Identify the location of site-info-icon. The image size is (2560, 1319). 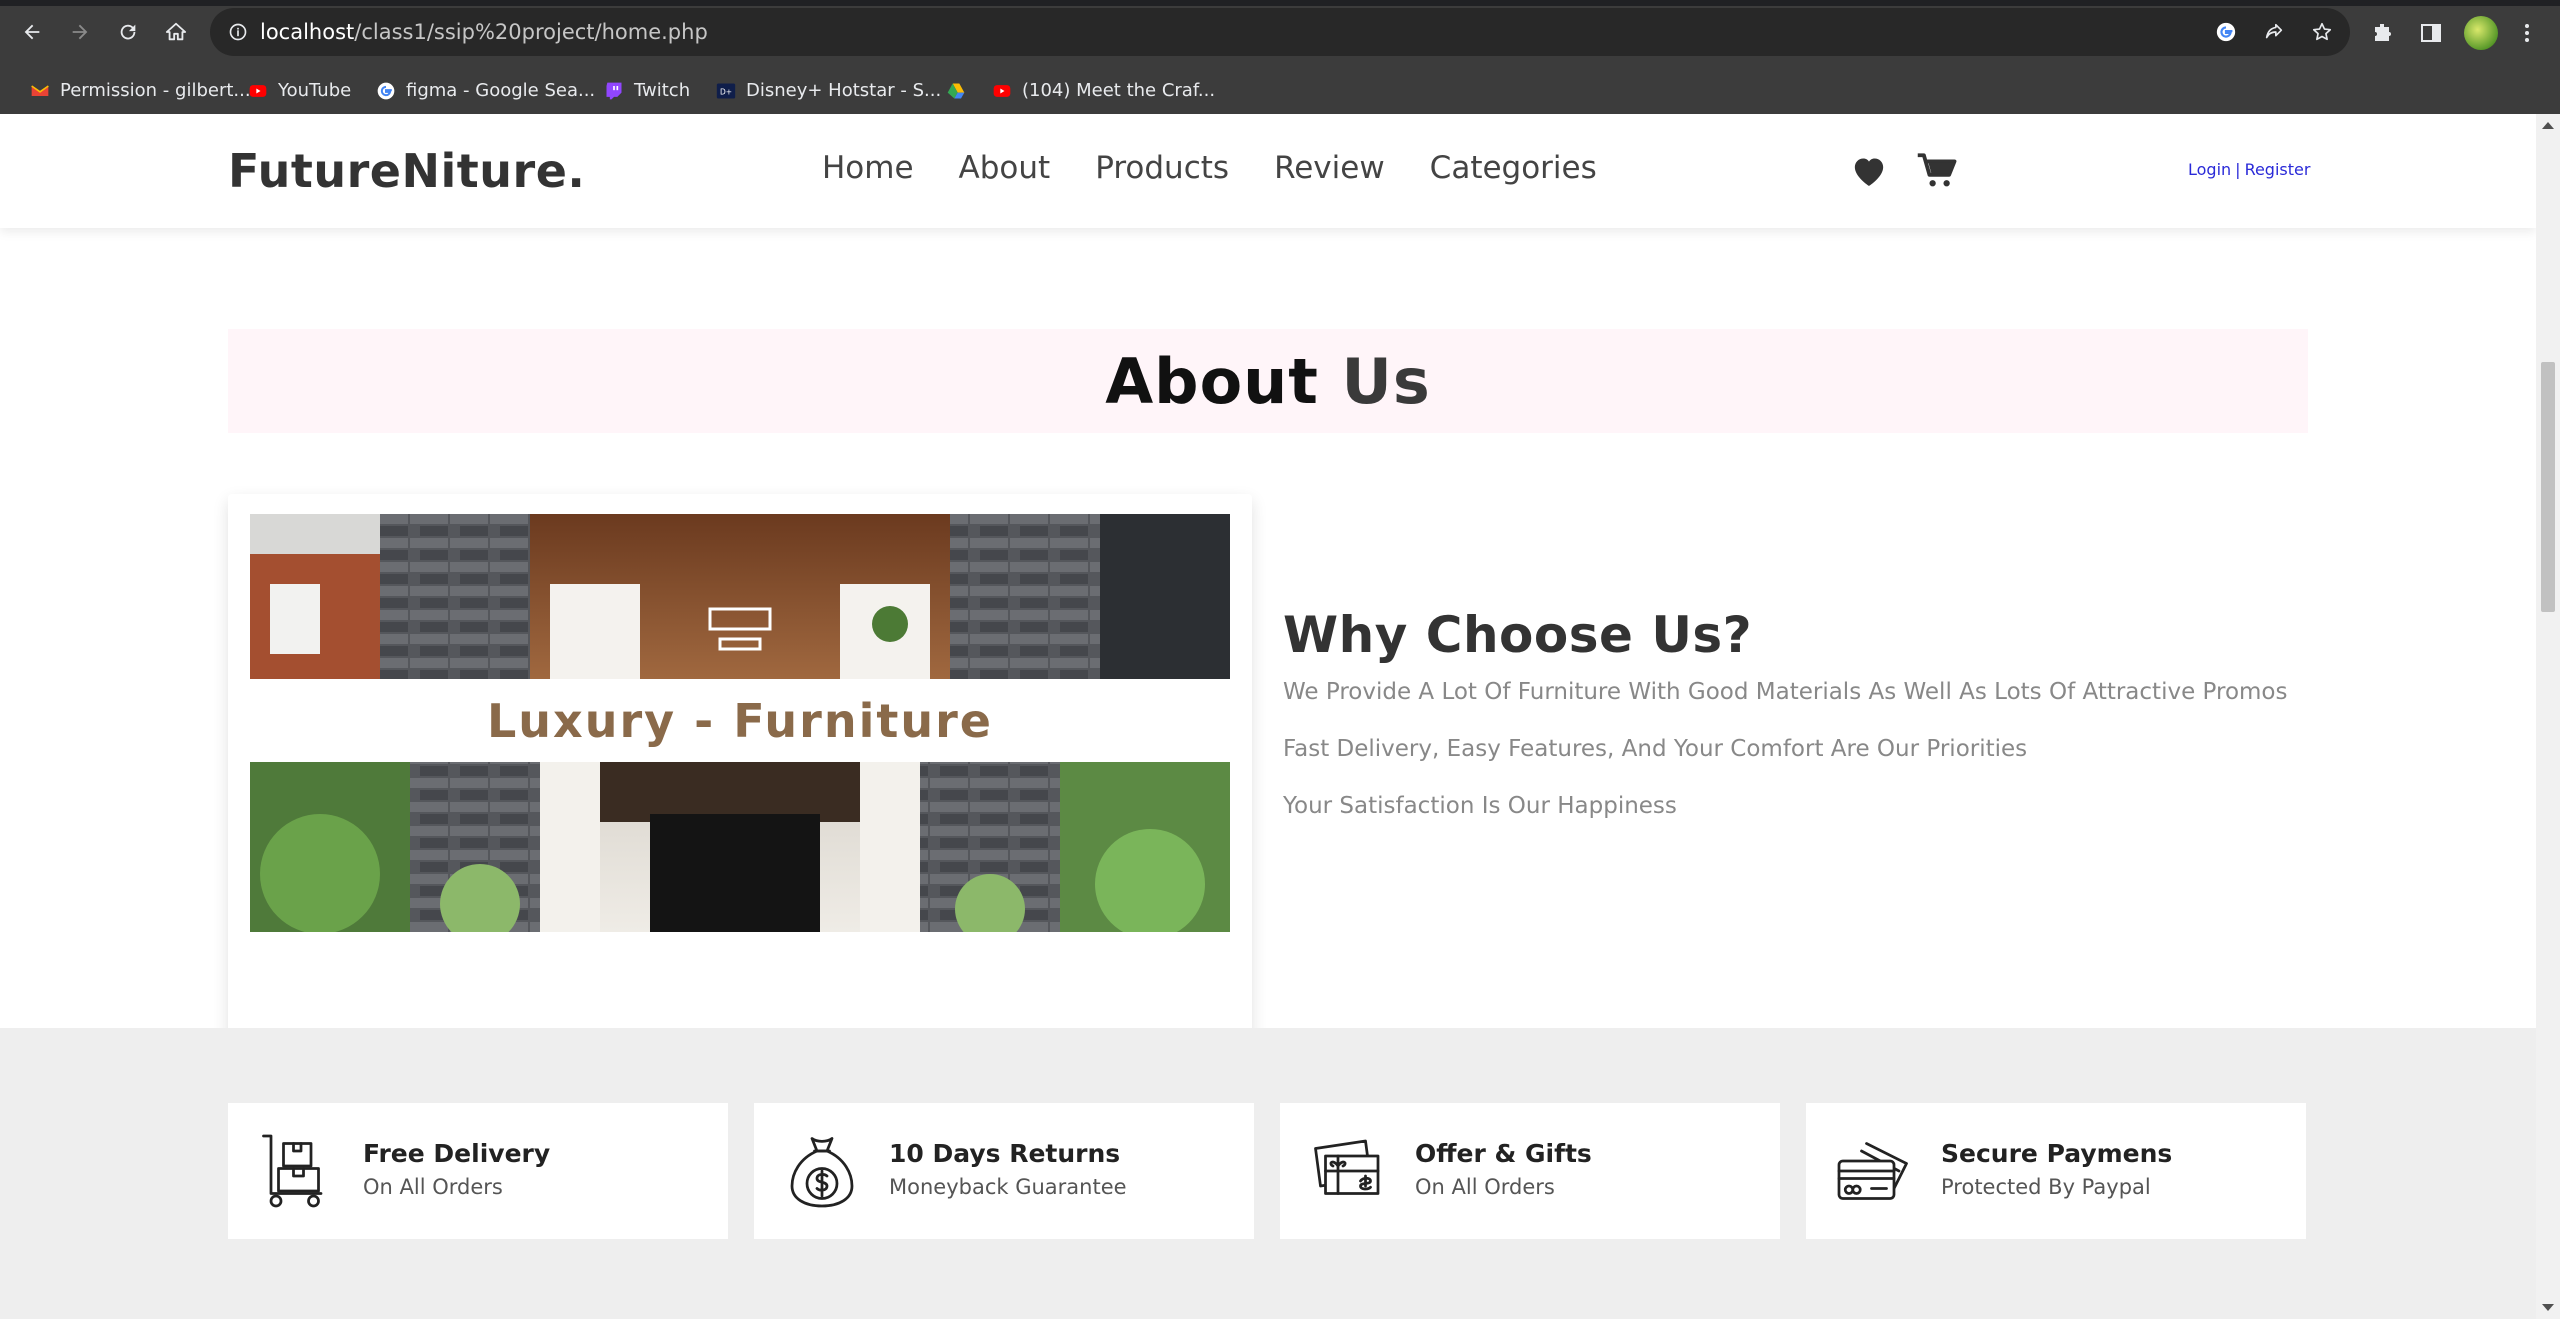
(238, 32).